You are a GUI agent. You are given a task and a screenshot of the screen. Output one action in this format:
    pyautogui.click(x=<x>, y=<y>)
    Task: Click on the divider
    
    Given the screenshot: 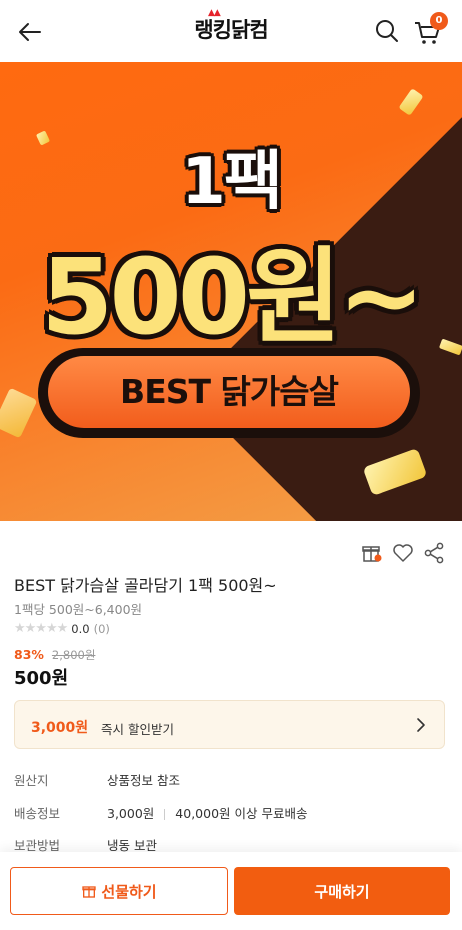 What is the action you would take?
    pyautogui.click(x=165, y=814)
    